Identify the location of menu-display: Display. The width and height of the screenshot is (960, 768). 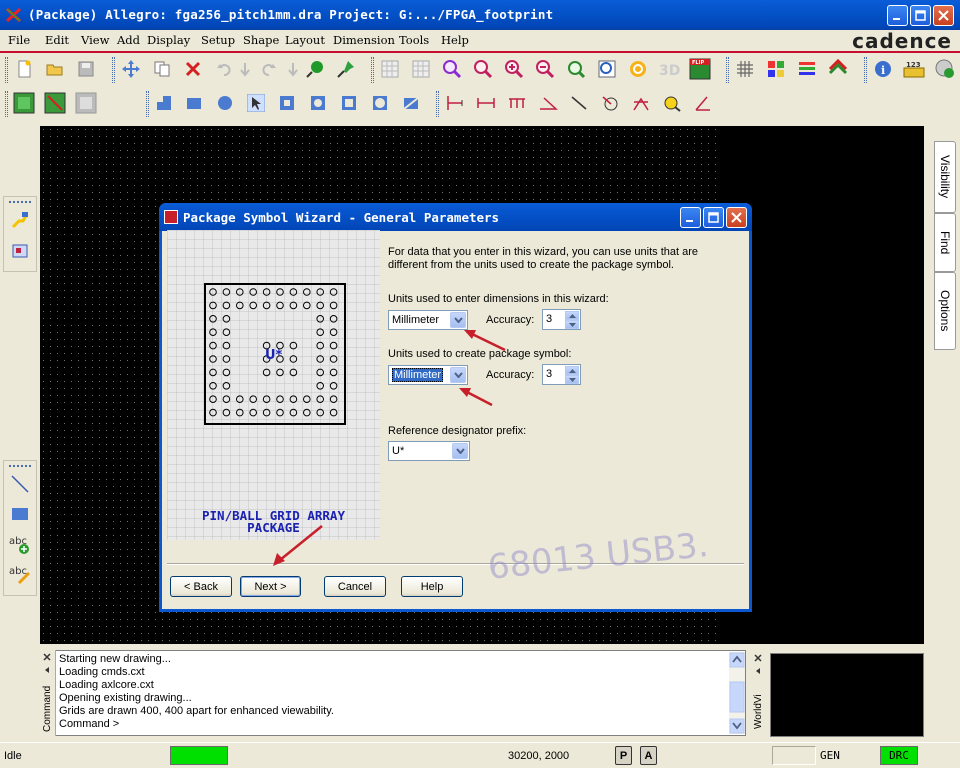
(168, 40).